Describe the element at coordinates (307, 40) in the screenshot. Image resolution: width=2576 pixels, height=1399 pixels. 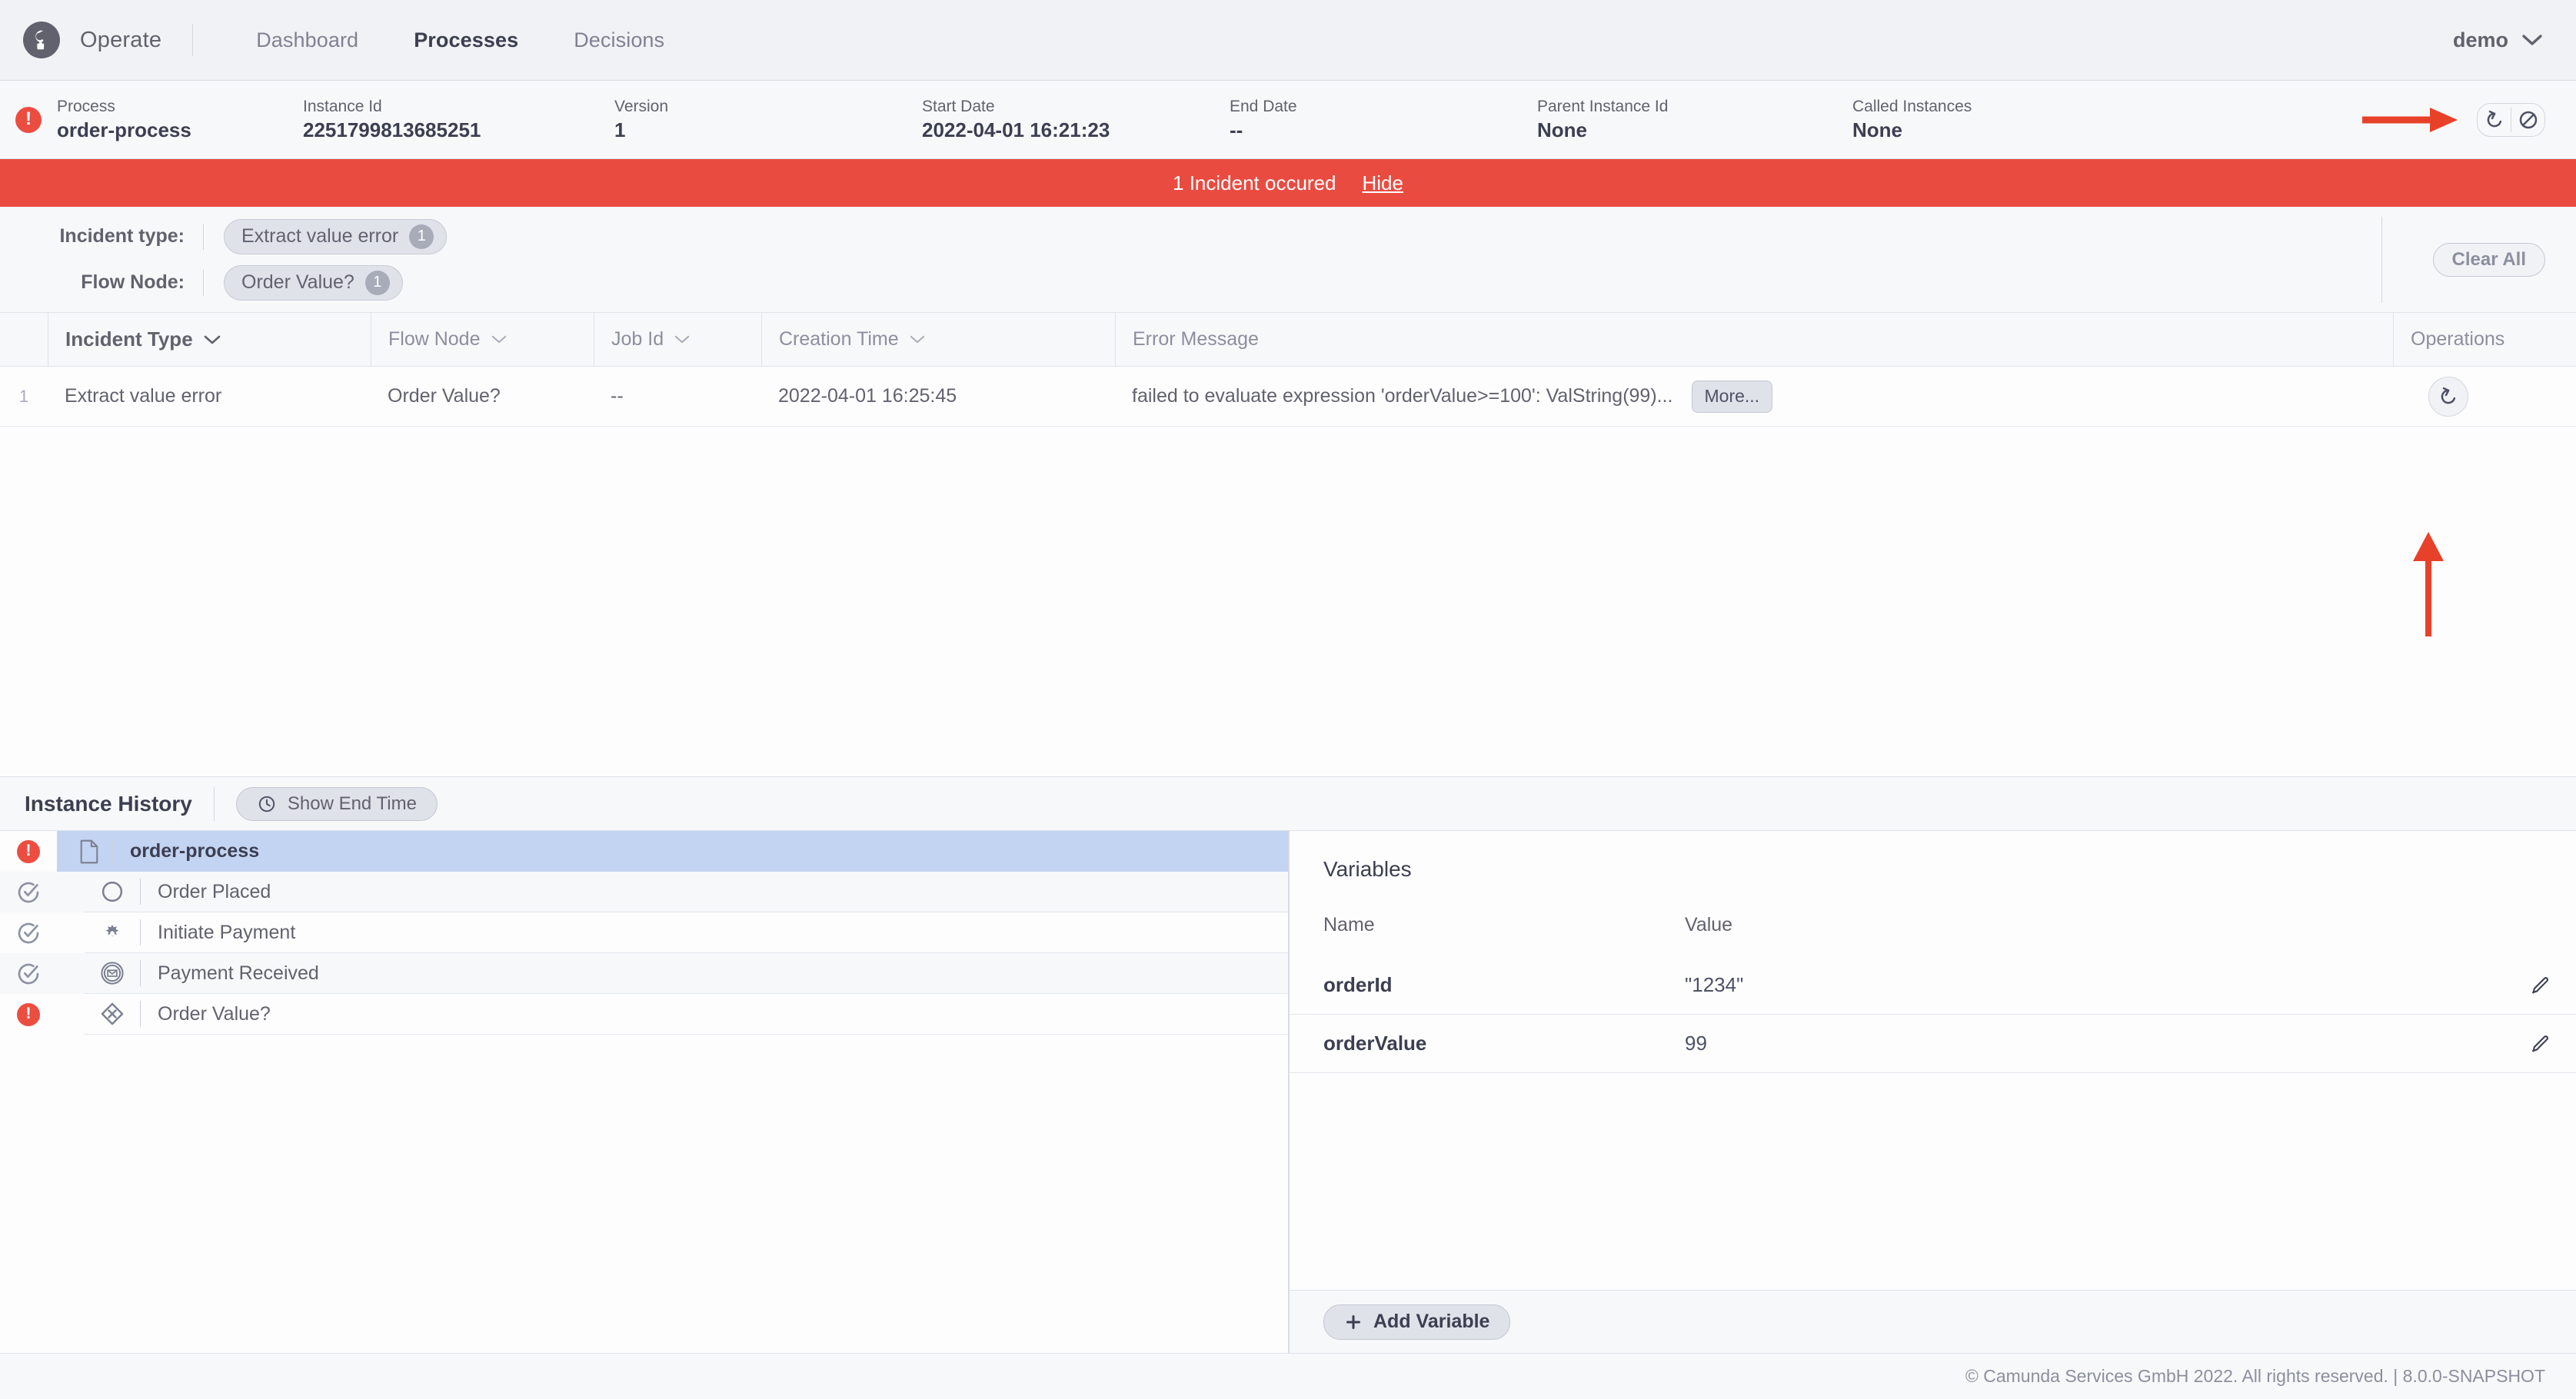
I see `nav-link-dashboard: Dashboard` at that location.